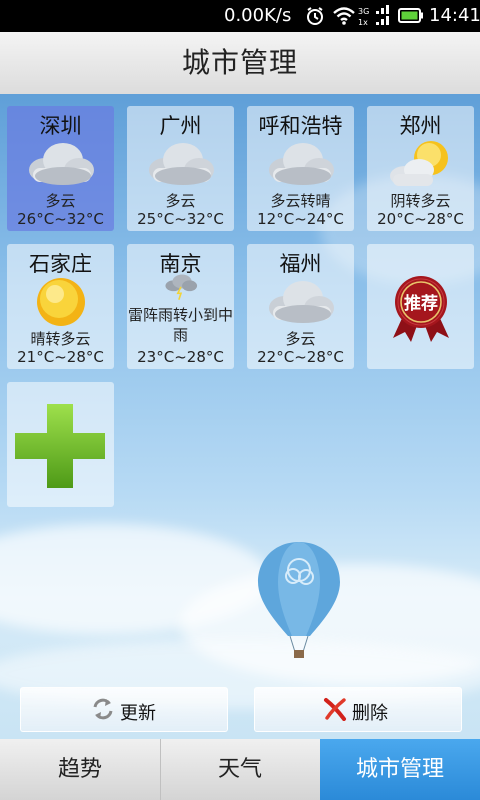 This screenshot has height=800, width=480. I want to click on tab-city-management: 城市管理, so click(400, 769).